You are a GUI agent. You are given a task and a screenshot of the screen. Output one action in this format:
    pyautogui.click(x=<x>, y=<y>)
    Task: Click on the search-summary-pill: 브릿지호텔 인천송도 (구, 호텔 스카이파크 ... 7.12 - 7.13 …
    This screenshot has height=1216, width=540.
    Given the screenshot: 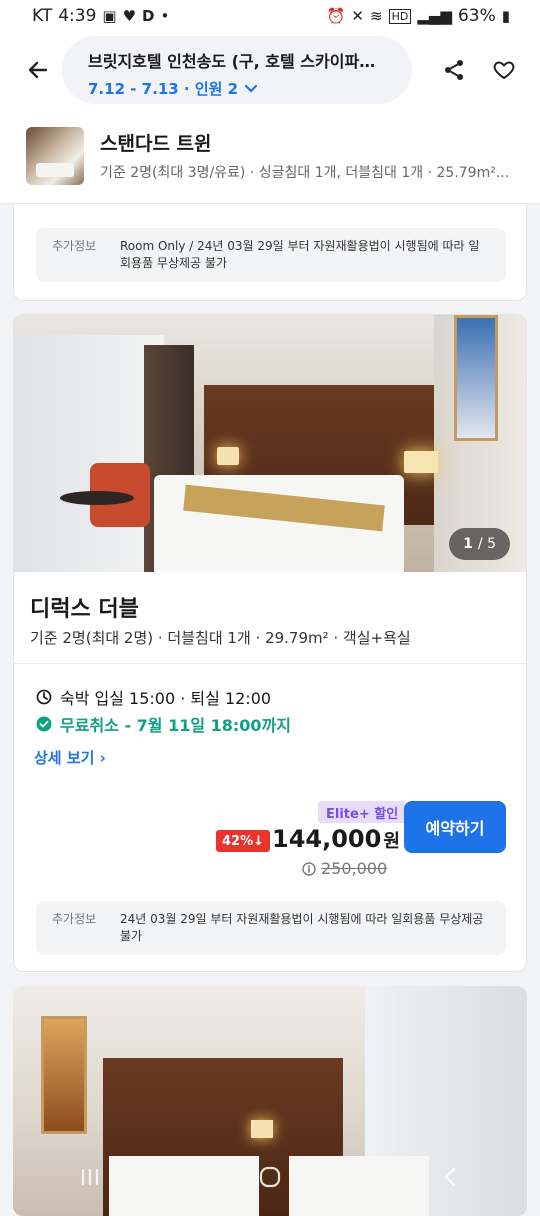 What is the action you would take?
    pyautogui.click(x=237, y=70)
    